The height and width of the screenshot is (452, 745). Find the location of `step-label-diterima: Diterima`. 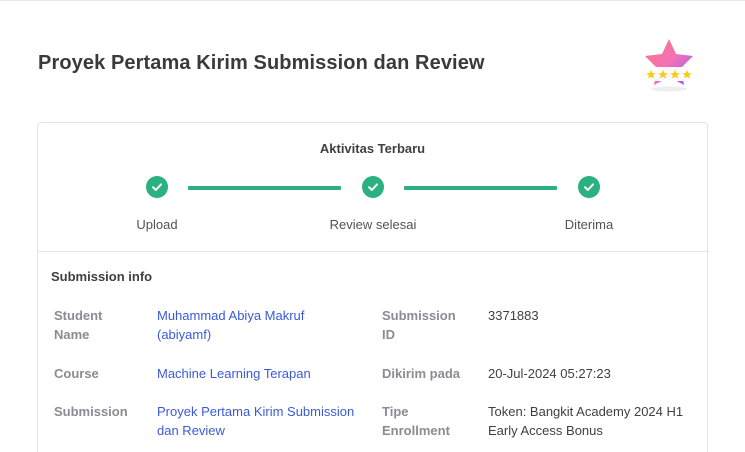

step-label-diterima: Diterima is located at coordinates (589, 224).